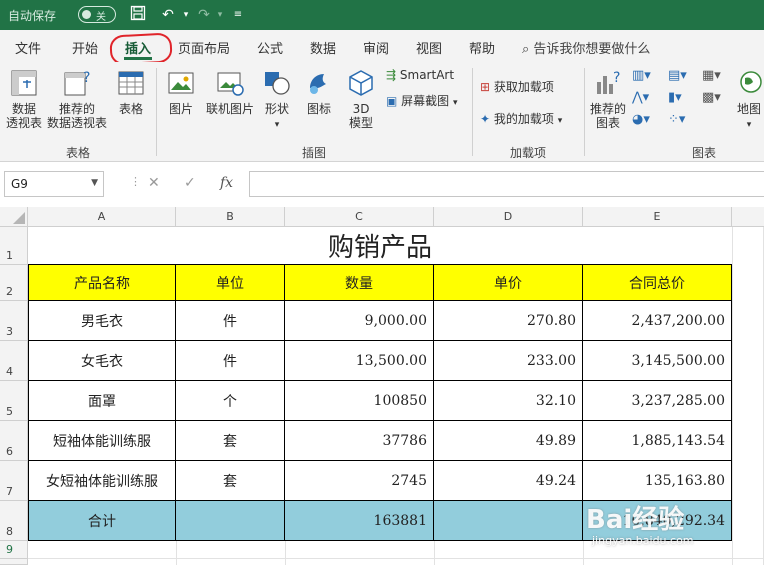  What do you see at coordinates (14, 441) in the screenshot?
I see `row-header: 6` at bounding box center [14, 441].